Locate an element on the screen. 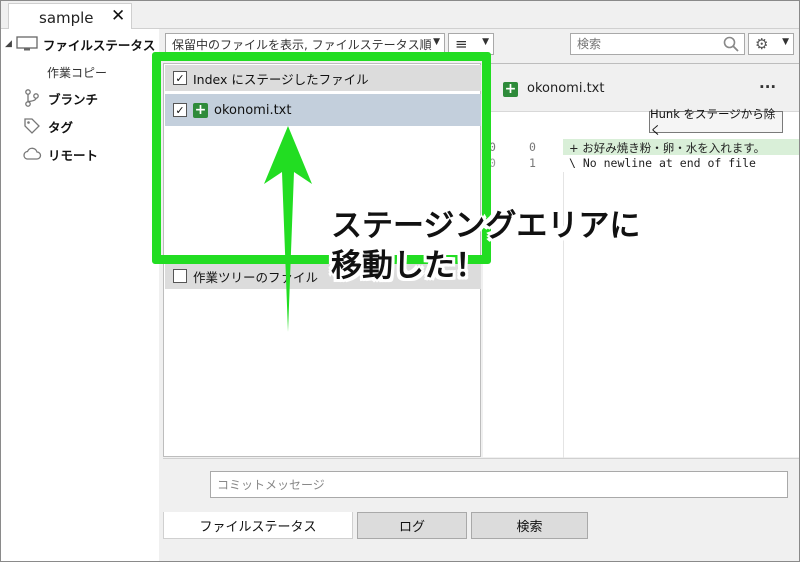 The width and height of the screenshot is (800, 562). tab-search: 検索 is located at coordinates (529, 525).